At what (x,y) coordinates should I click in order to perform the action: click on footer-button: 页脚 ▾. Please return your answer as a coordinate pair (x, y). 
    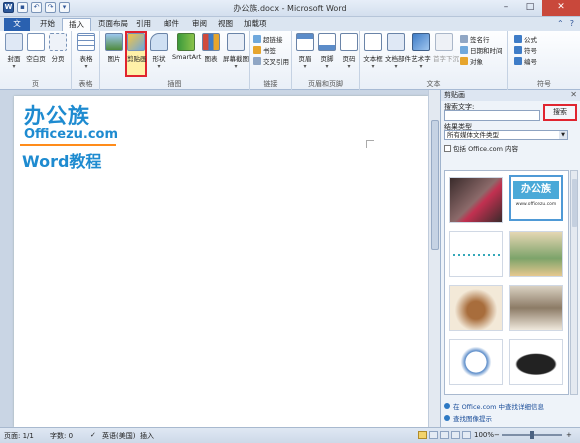
    Looking at the image, I should click on (327, 51).